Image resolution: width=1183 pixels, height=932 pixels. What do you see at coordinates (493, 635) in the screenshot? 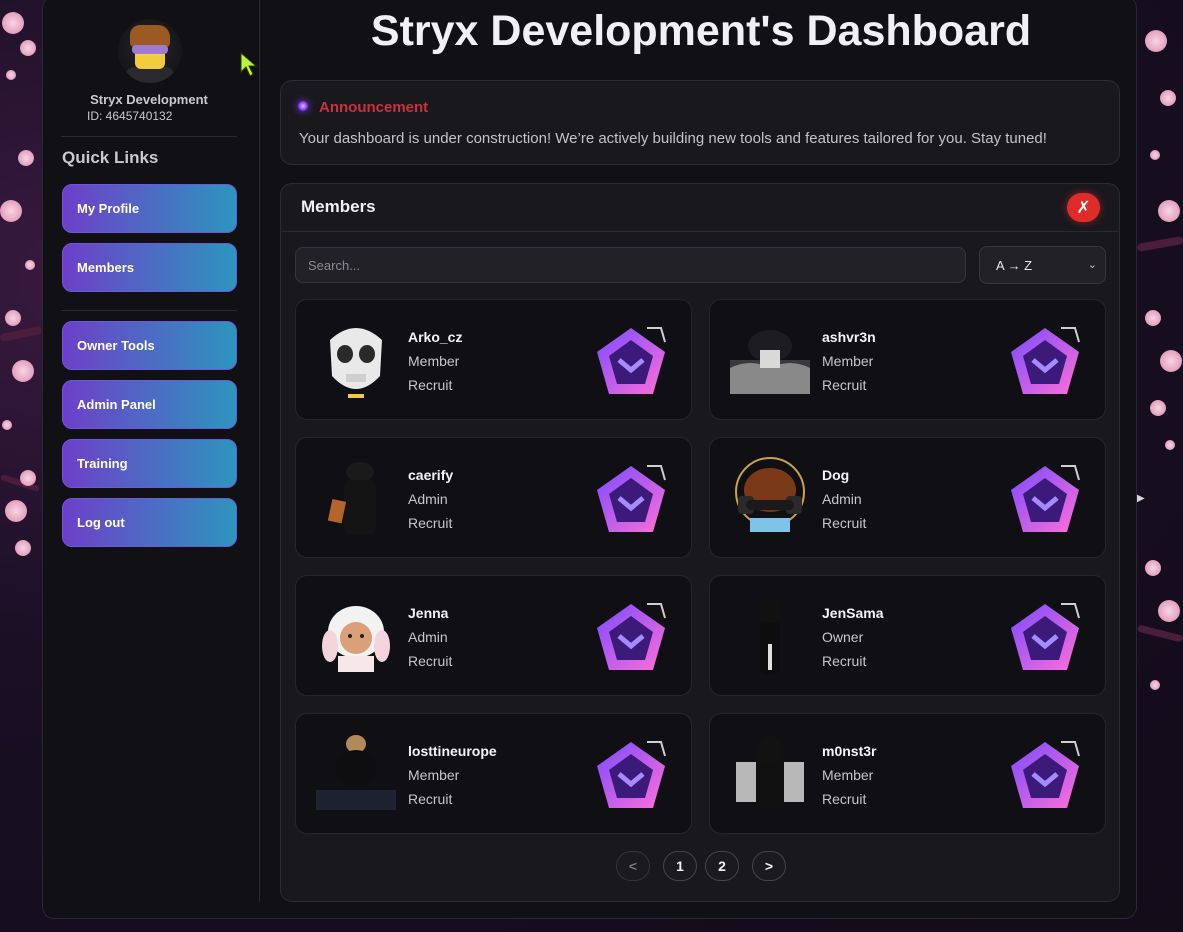
I see `member-card: Jenna Admin Recruit` at bounding box center [493, 635].